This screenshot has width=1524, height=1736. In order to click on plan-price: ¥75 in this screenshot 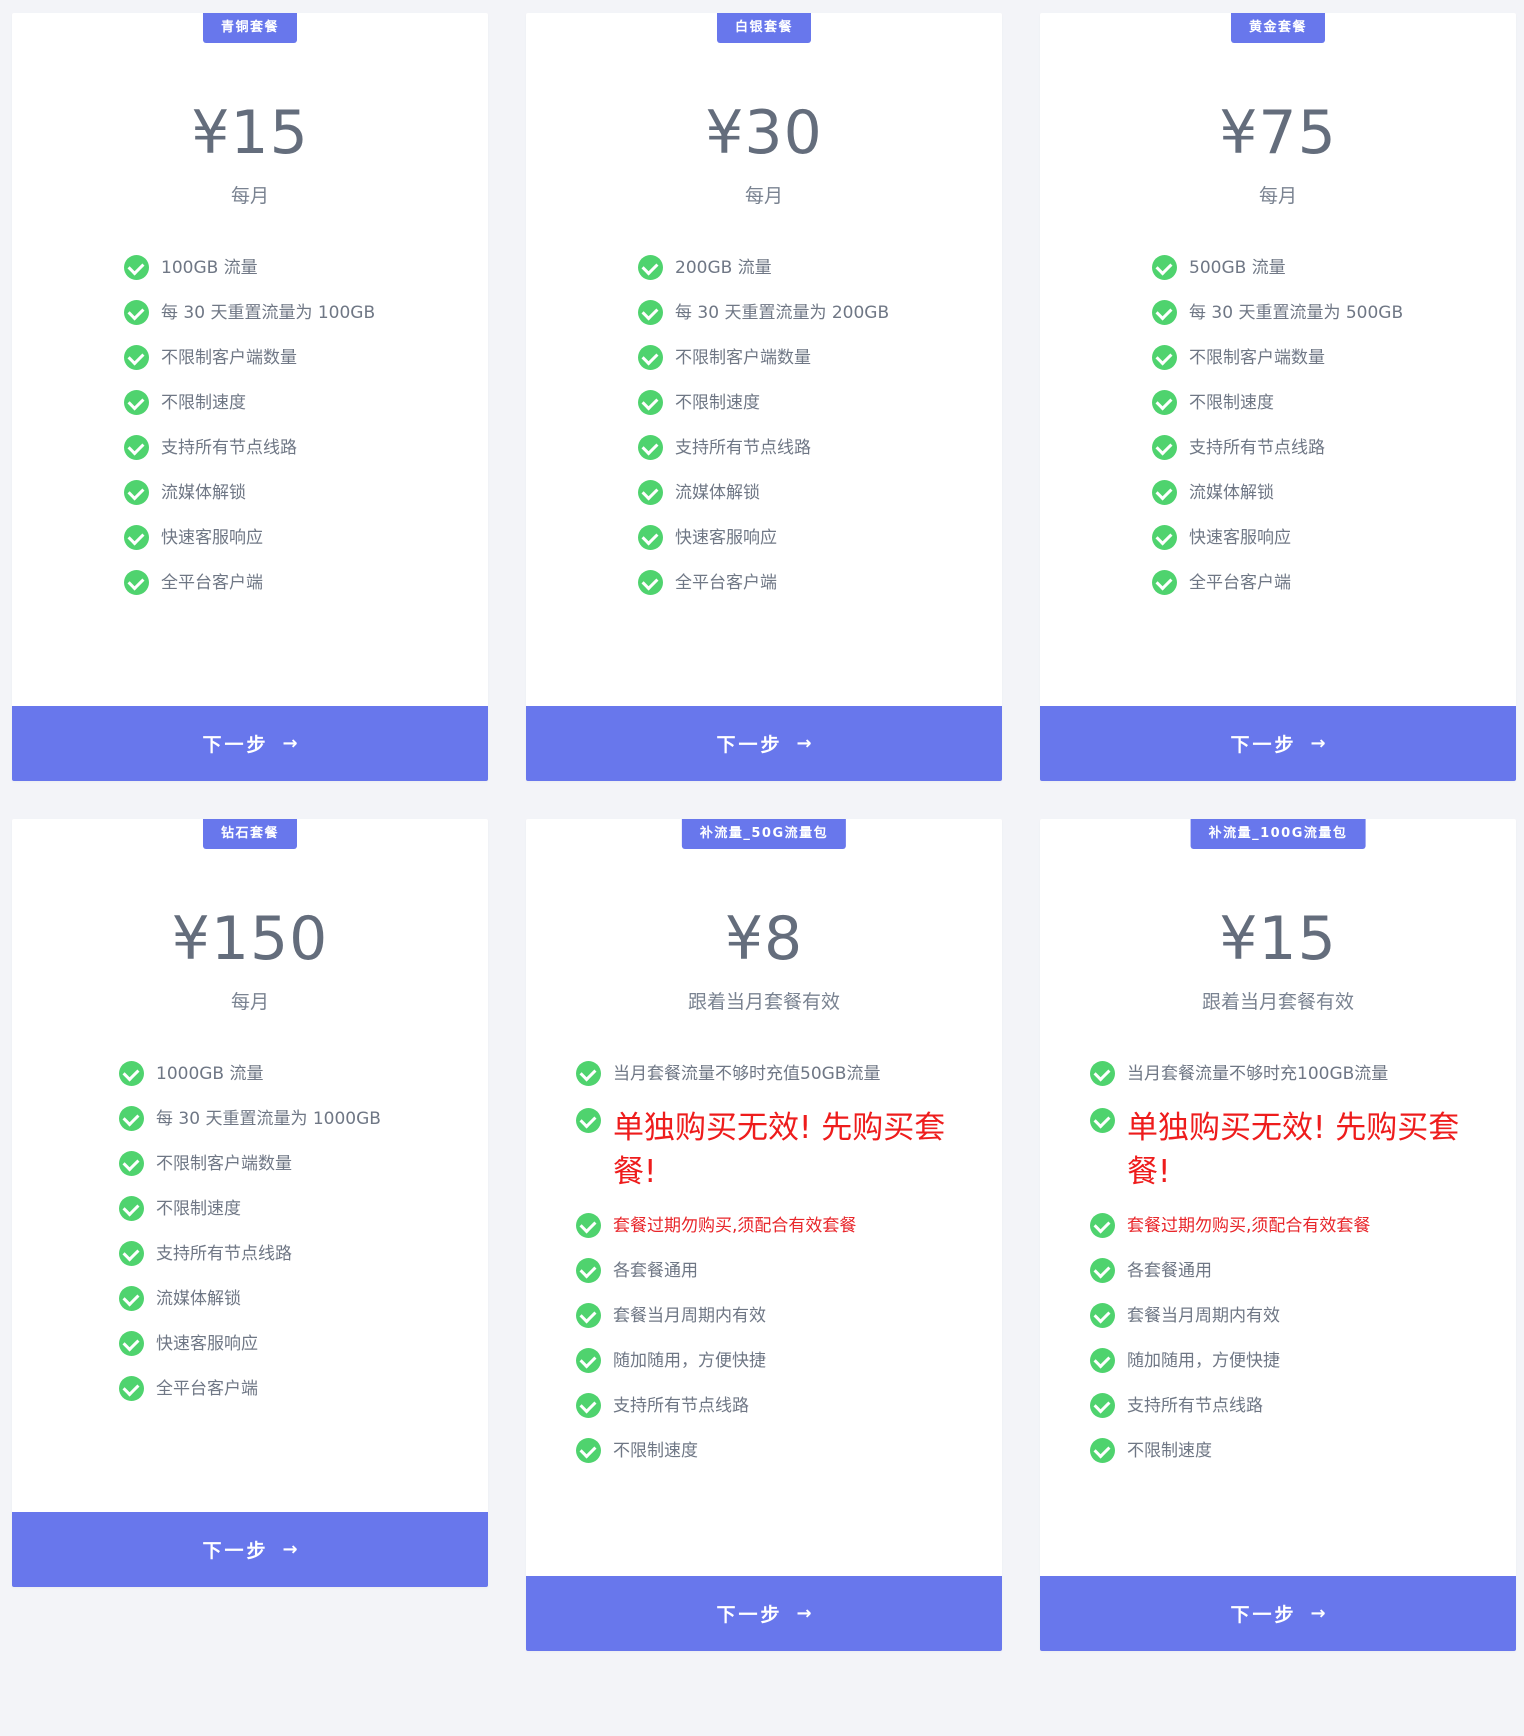, I will do `click(1278, 133)`.